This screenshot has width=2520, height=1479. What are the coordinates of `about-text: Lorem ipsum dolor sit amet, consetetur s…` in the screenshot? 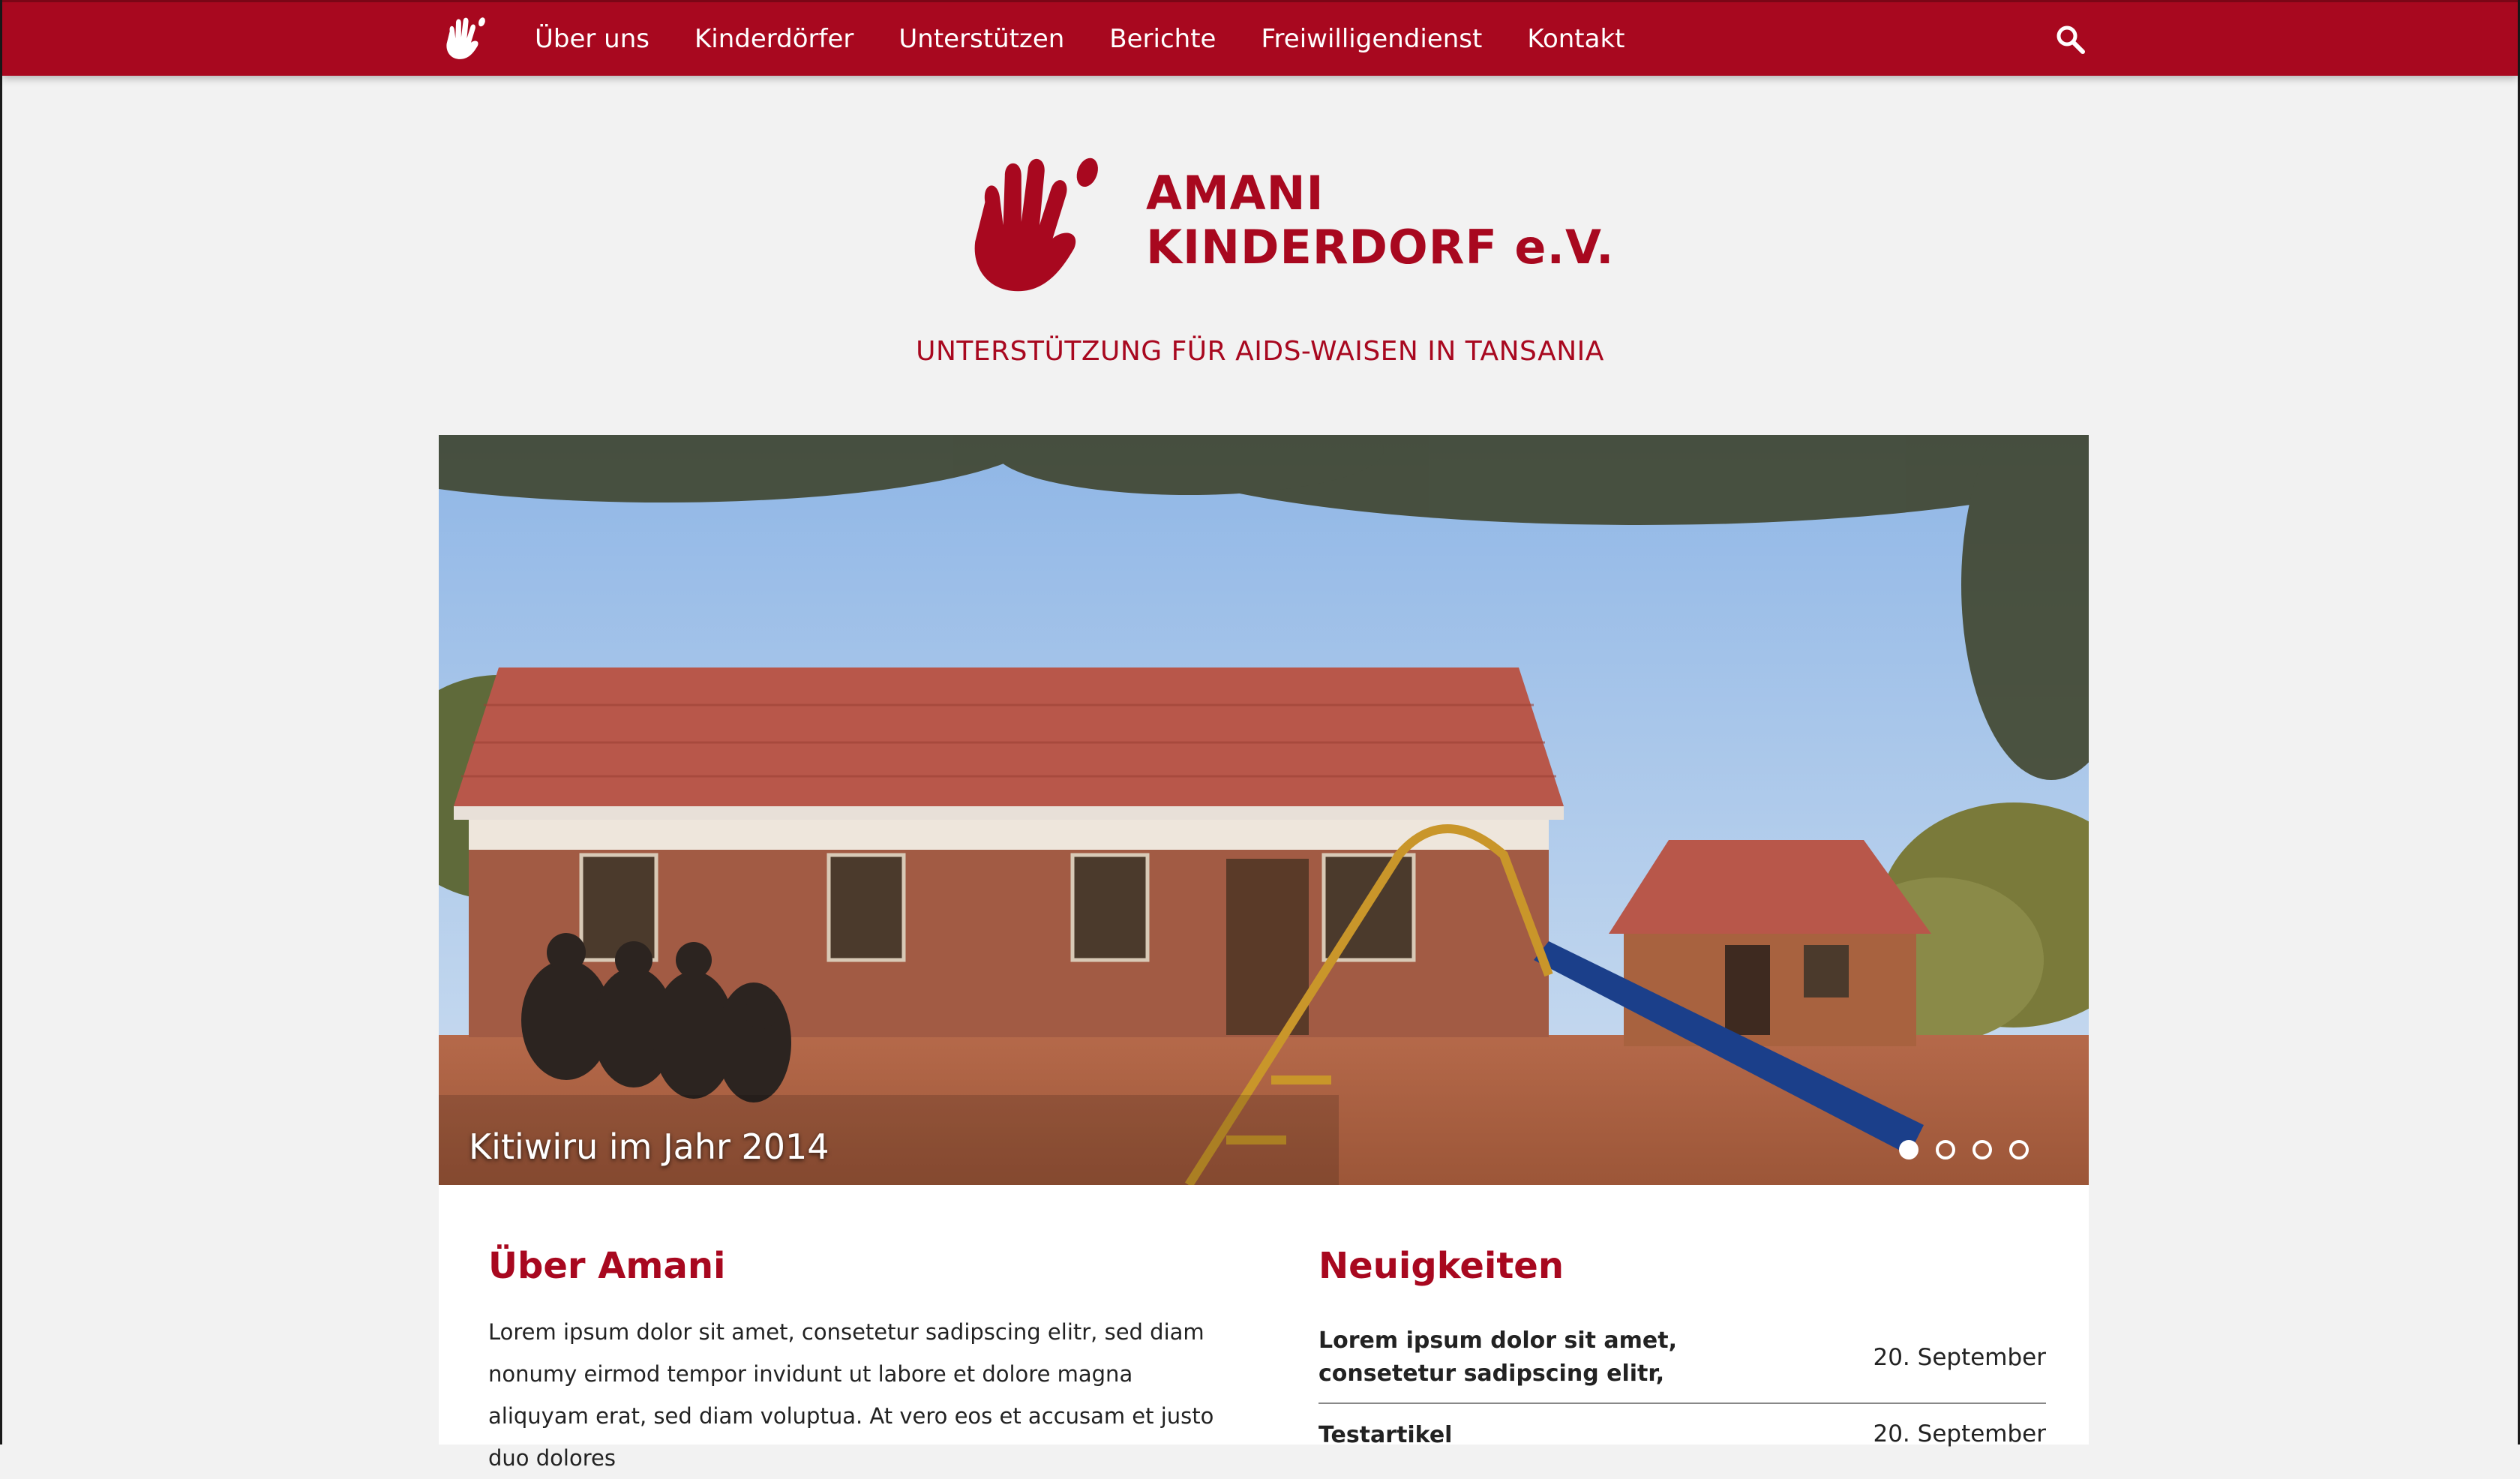 It's located at (851, 1395).